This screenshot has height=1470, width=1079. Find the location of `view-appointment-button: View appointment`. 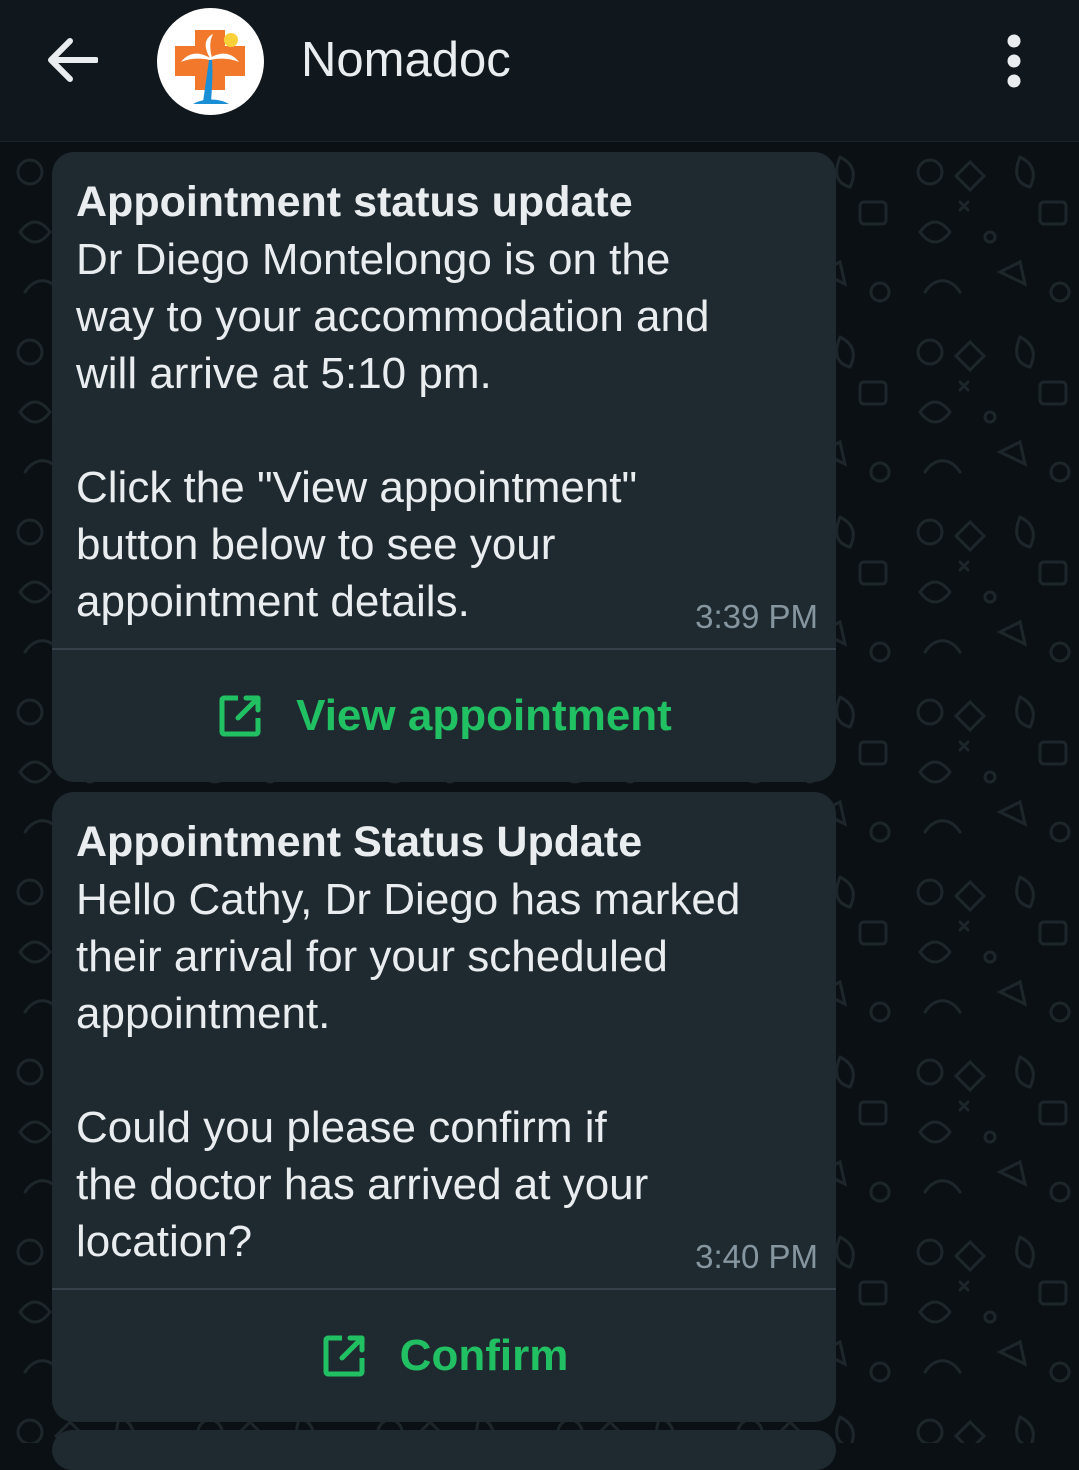

view-appointment-button: View appointment is located at coordinates (444, 716).